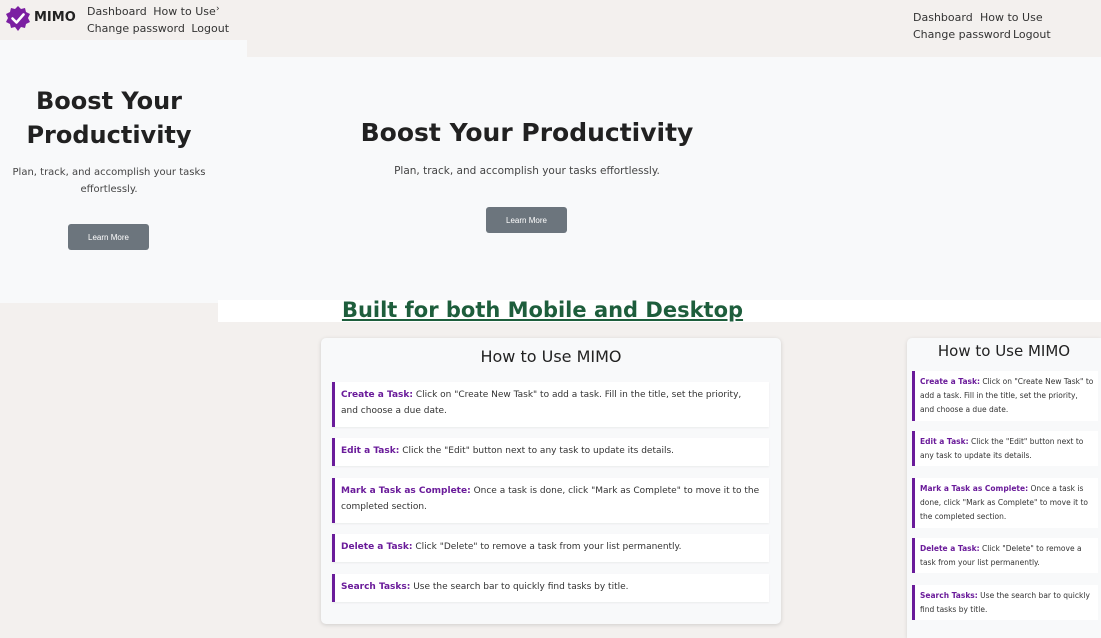 This screenshot has width=1101, height=638. What do you see at coordinates (109, 189) in the screenshot?
I see `mobile-hero-subtitle-line2: effortlessly.` at bounding box center [109, 189].